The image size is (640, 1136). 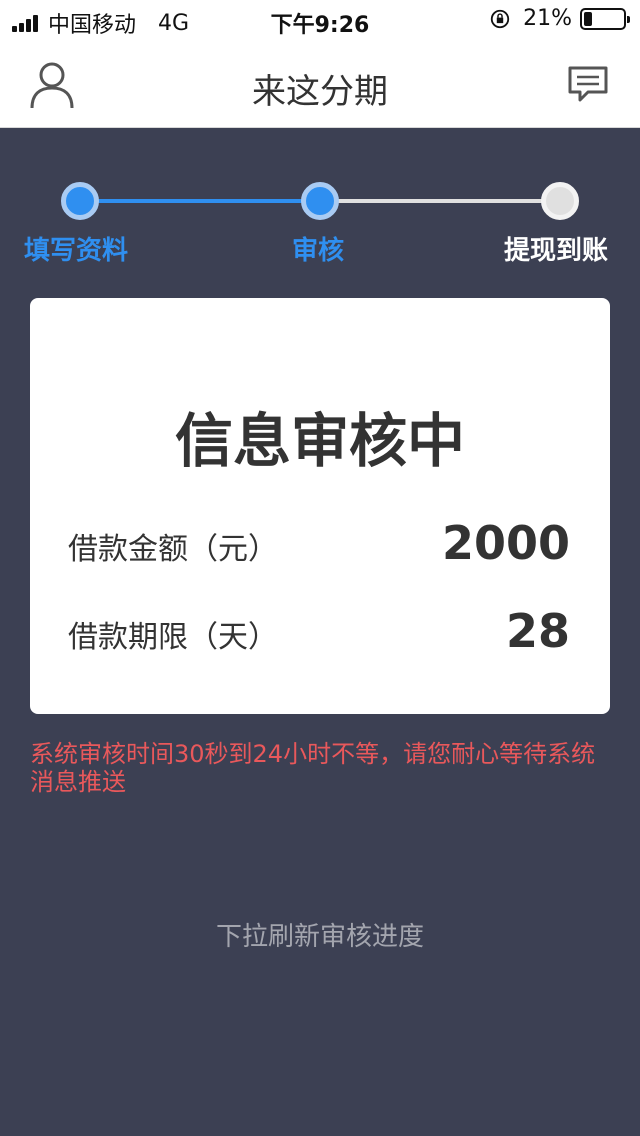 I want to click on step-dot-review, so click(x=320, y=201).